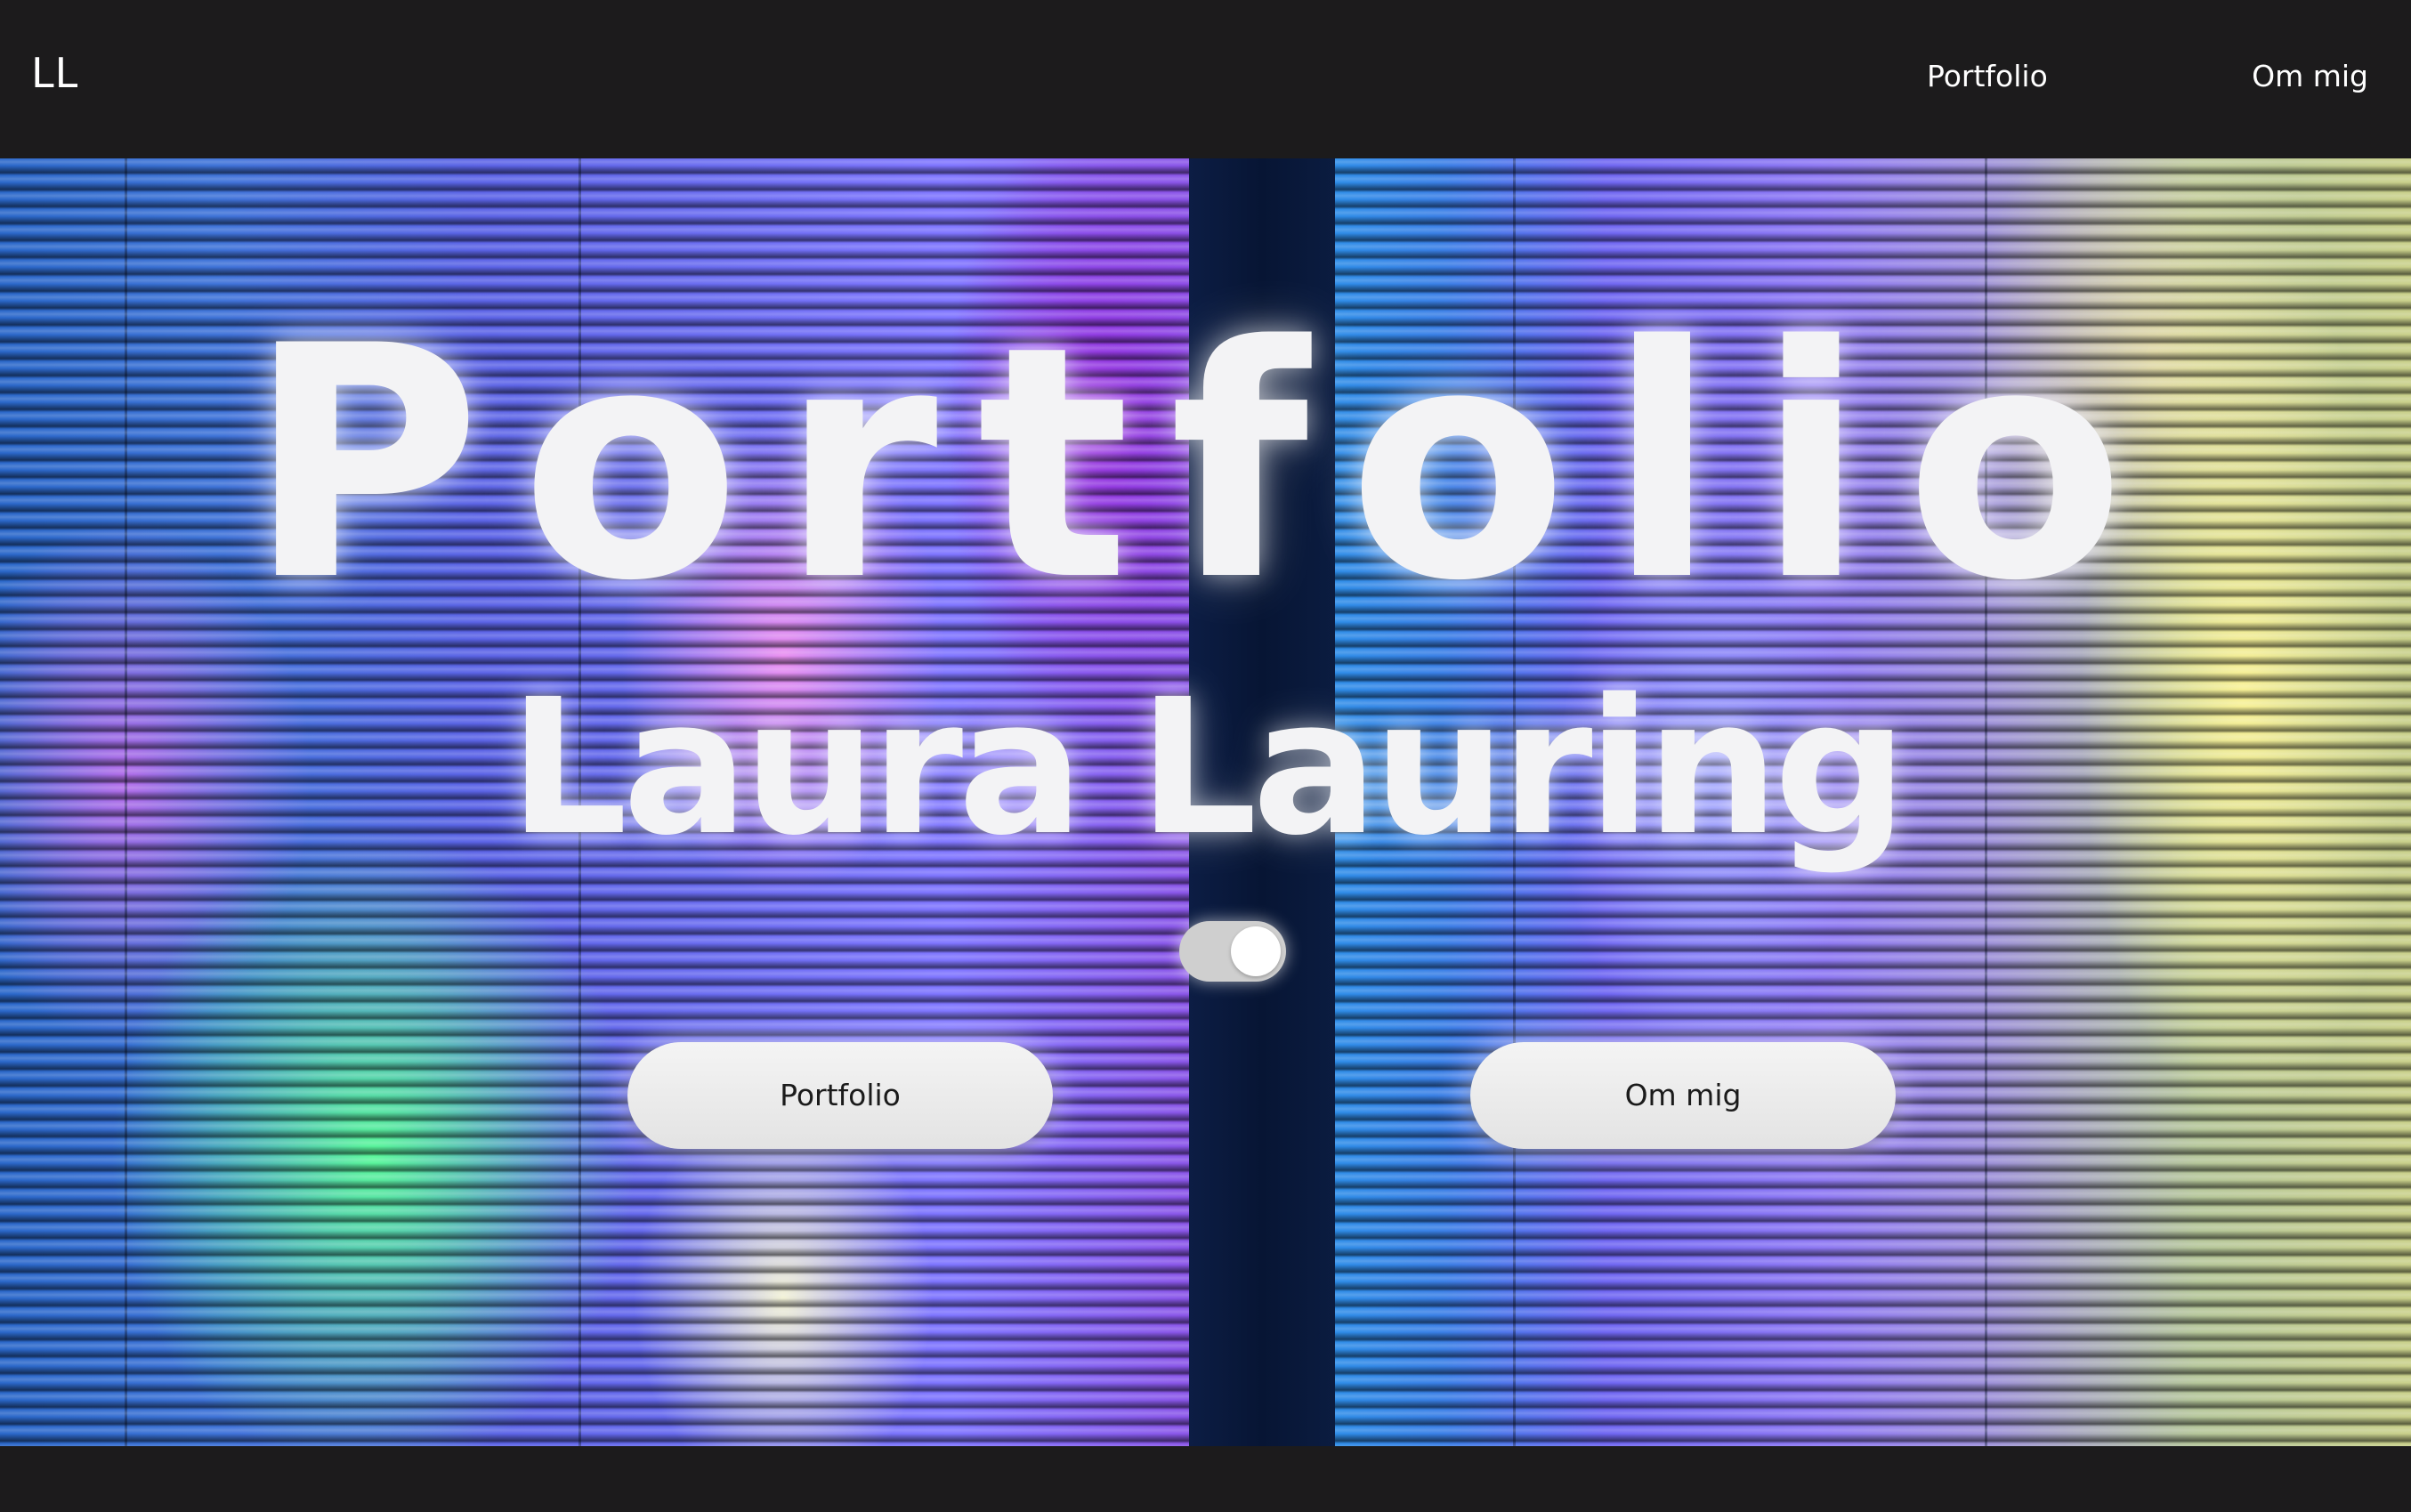 The image size is (2411, 1512). I want to click on site-header: LL Portfolio Om mig, so click(1205, 79).